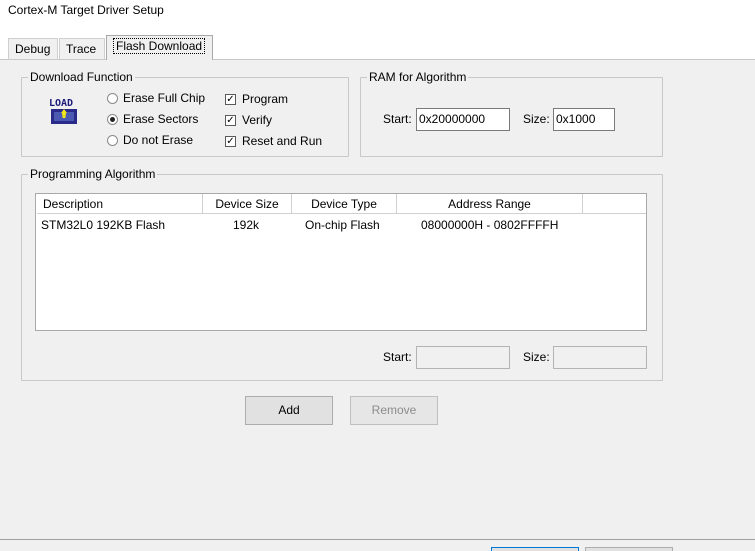 The width and height of the screenshot is (755, 551). I want to click on ram-size-input: 0x1000, so click(584, 119).